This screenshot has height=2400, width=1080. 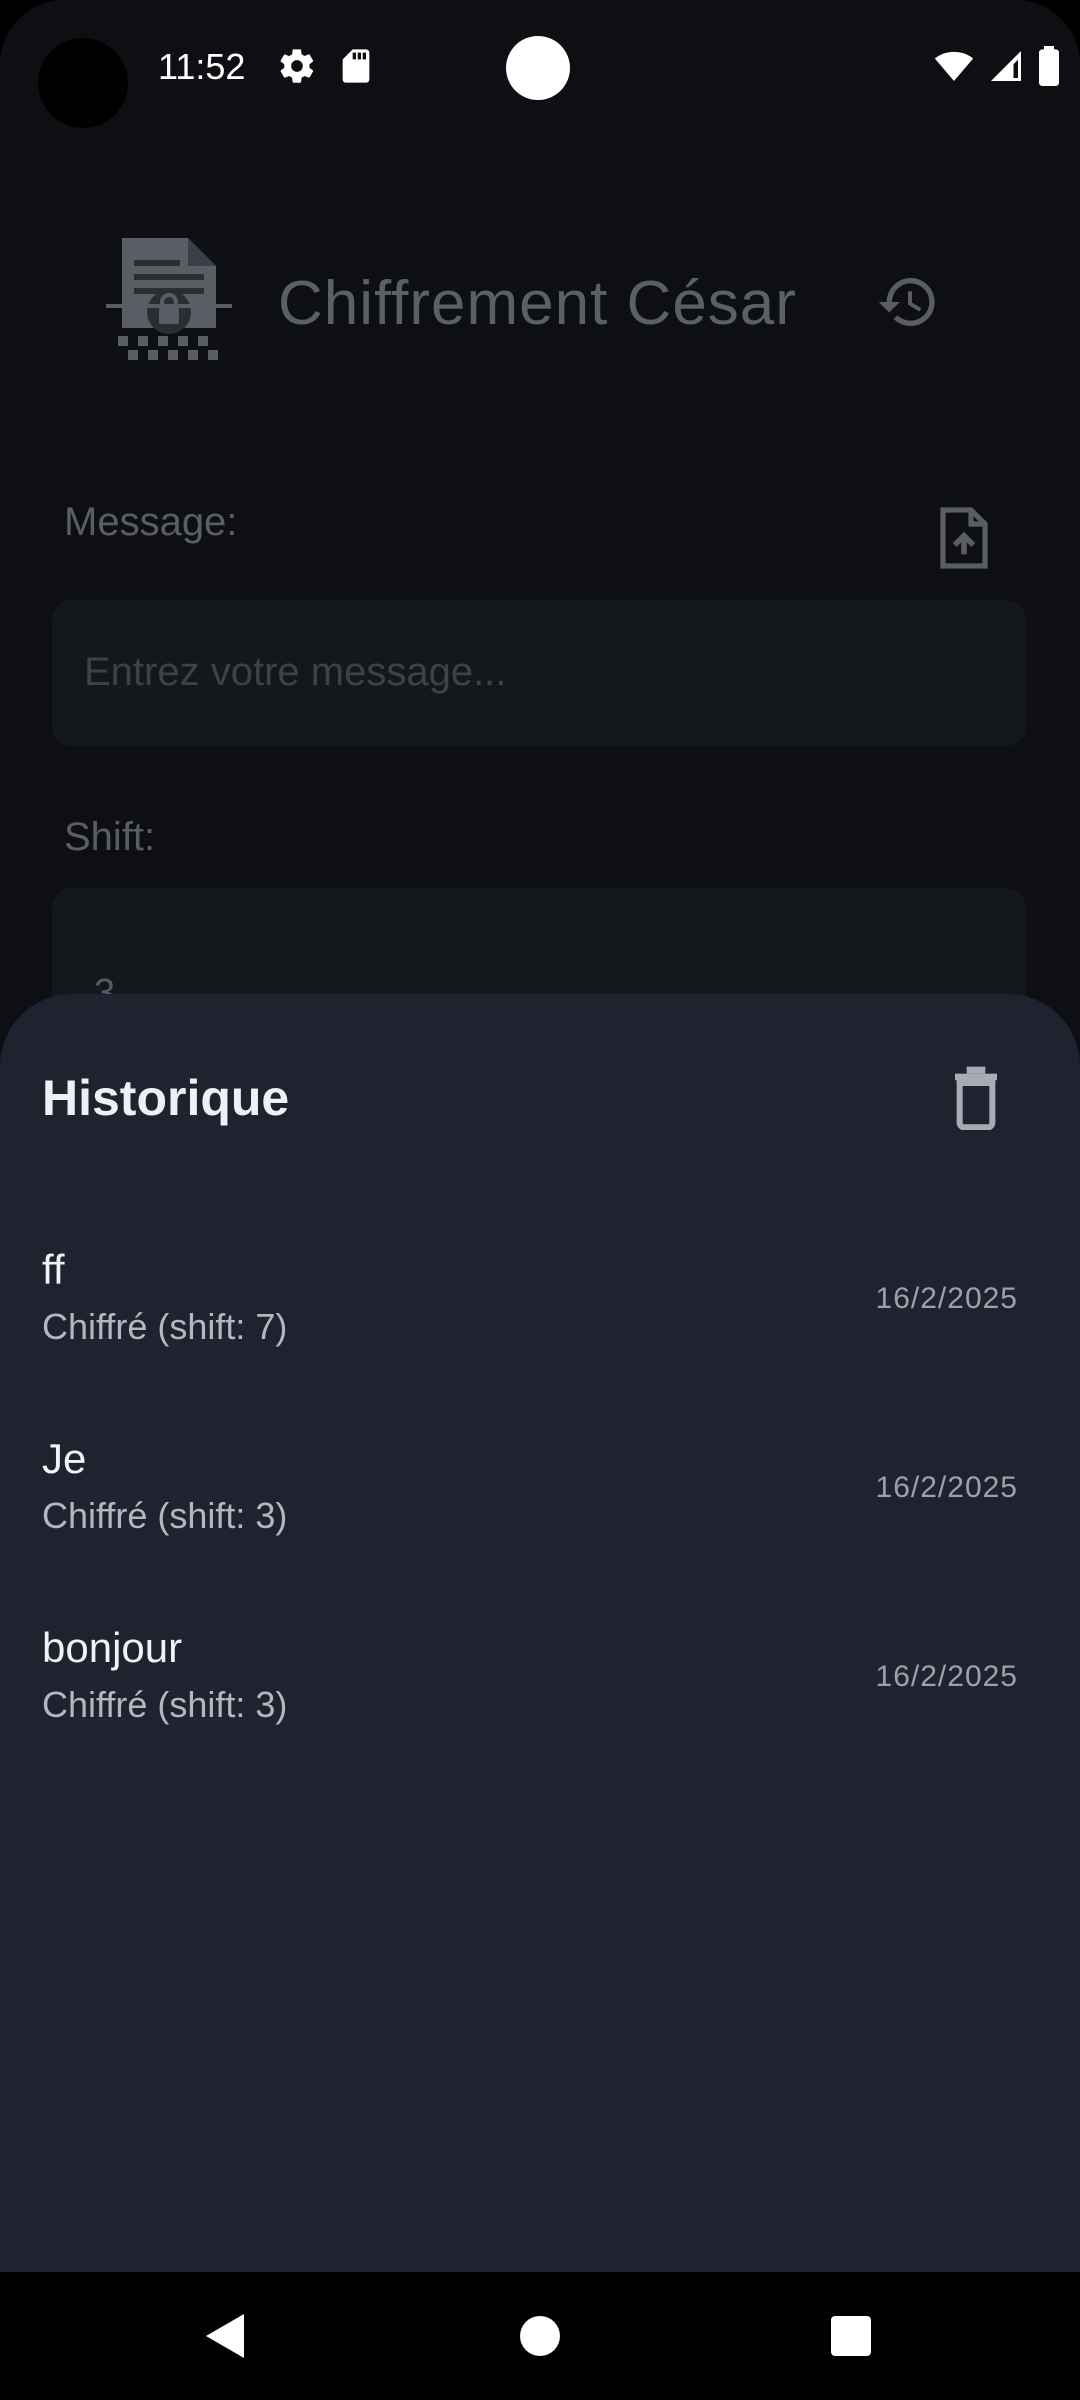 I want to click on message-label: Message:, so click(x=151, y=522).